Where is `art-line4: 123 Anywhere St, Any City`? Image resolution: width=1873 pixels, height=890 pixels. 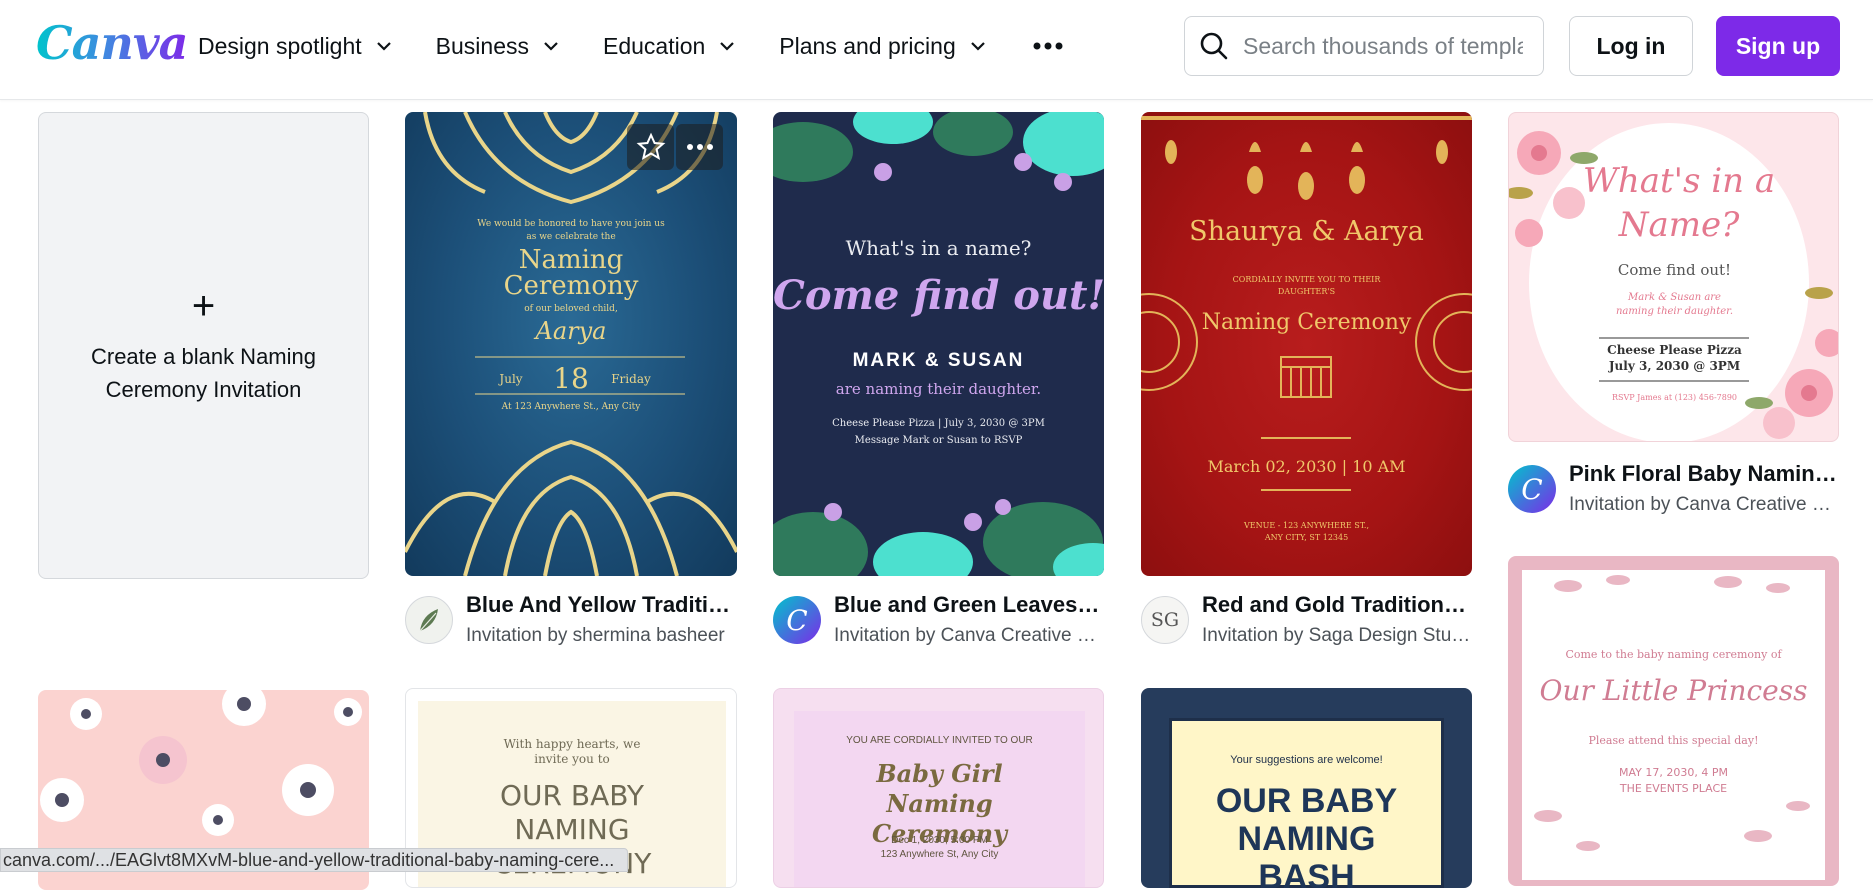 art-line4: 123 Anywhere St, Any City is located at coordinates (939, 854).